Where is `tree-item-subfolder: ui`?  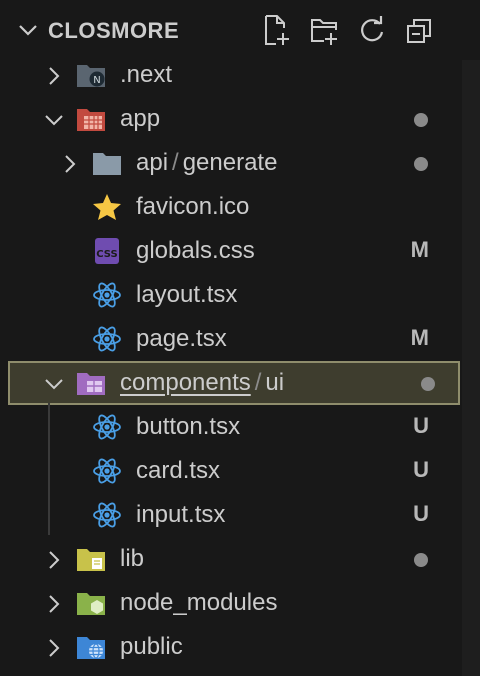
tree-item-subfolder: ui is located at coordinates (275, 382).